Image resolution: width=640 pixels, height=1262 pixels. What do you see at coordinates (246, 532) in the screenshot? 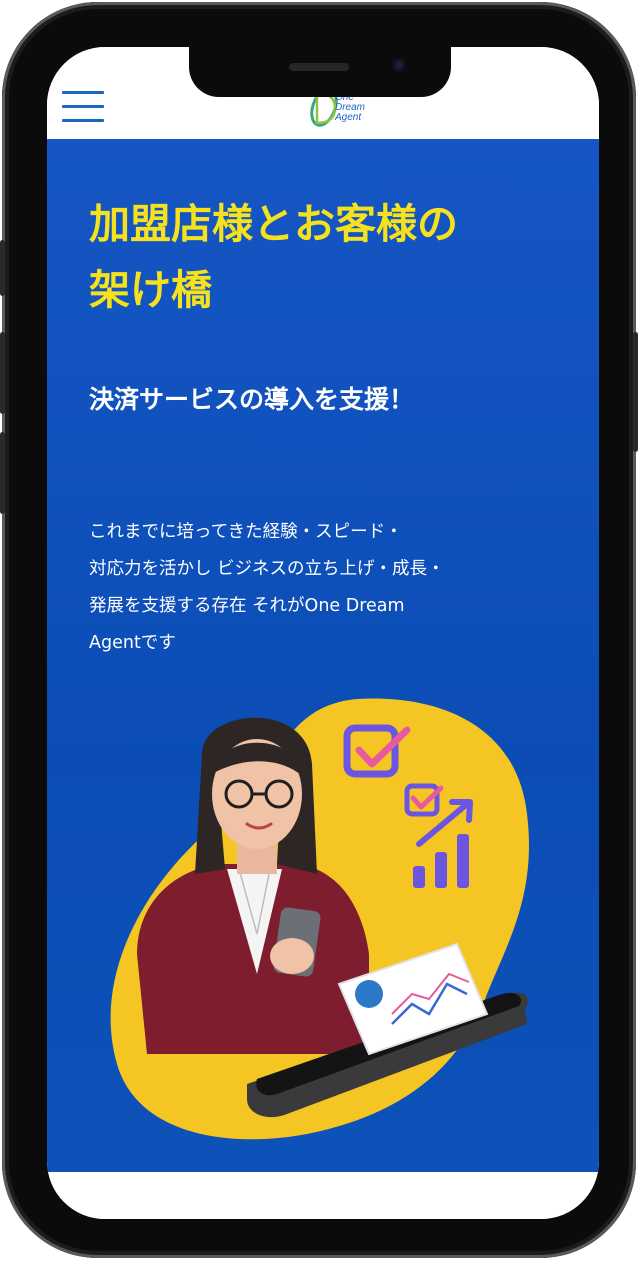
I see `description-line: これまでに培ってきた経験・スピード・` at bounding box center [246, 532].